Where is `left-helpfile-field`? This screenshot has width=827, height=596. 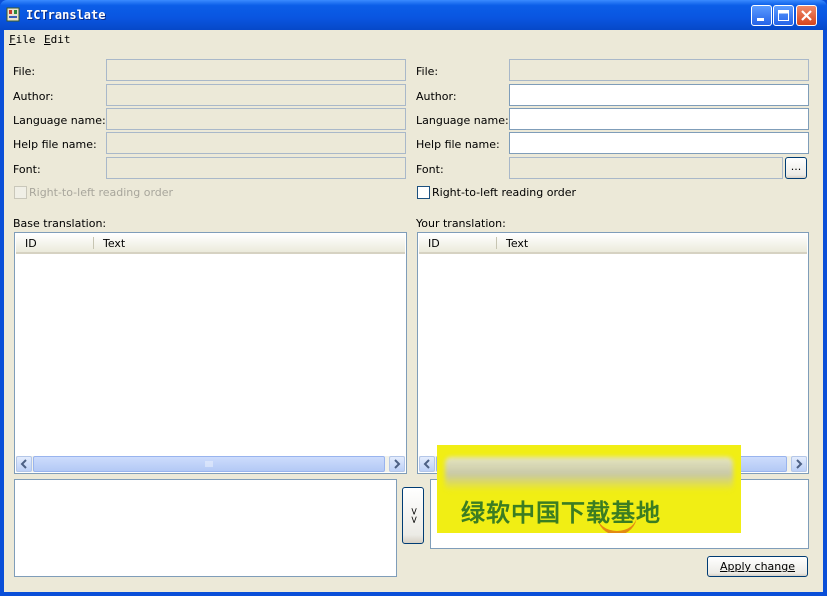
left-helpfile-field is located at coordinates (256, 143).